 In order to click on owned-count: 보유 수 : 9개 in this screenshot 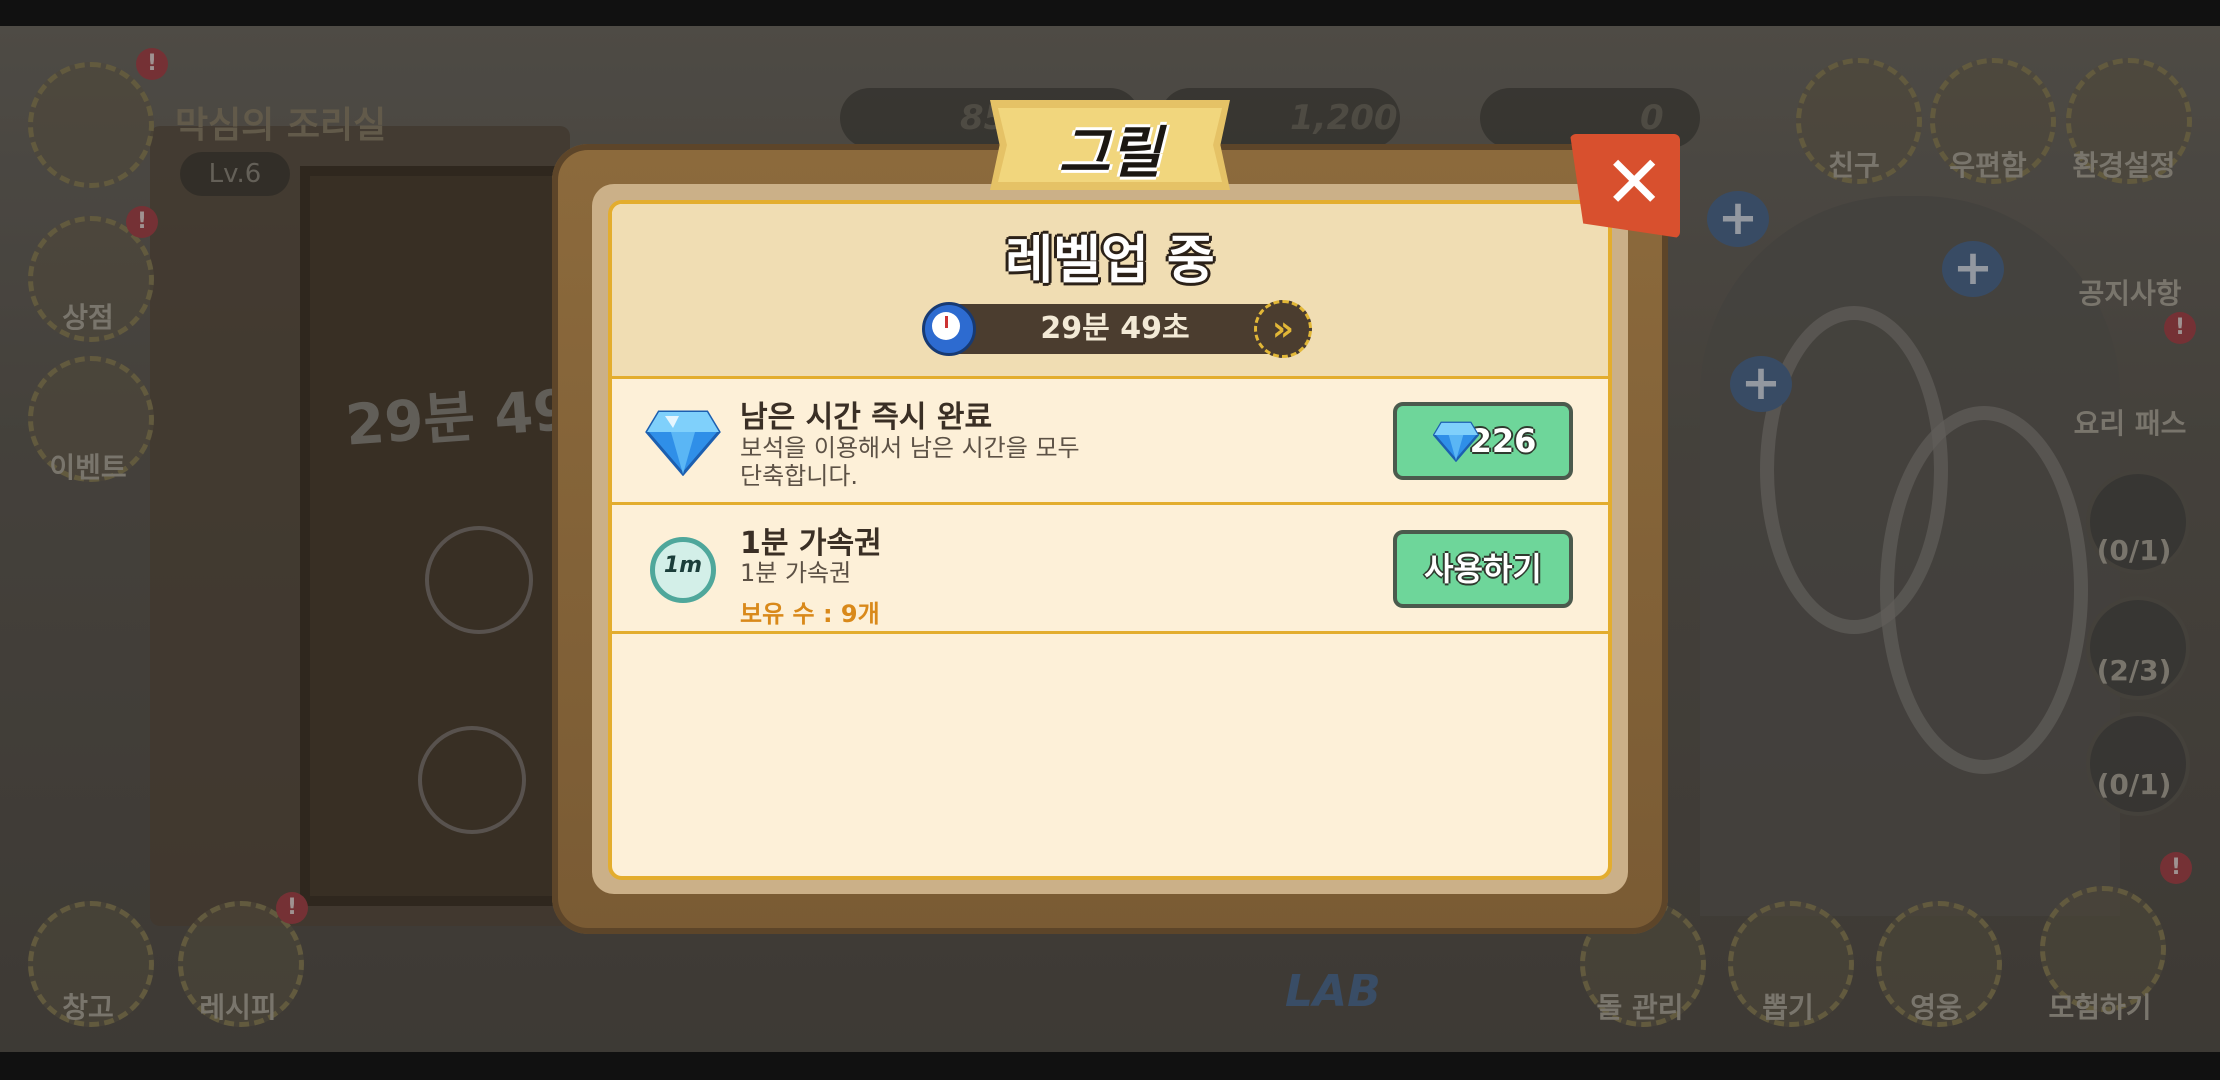, I will do `click(810, 614)`.